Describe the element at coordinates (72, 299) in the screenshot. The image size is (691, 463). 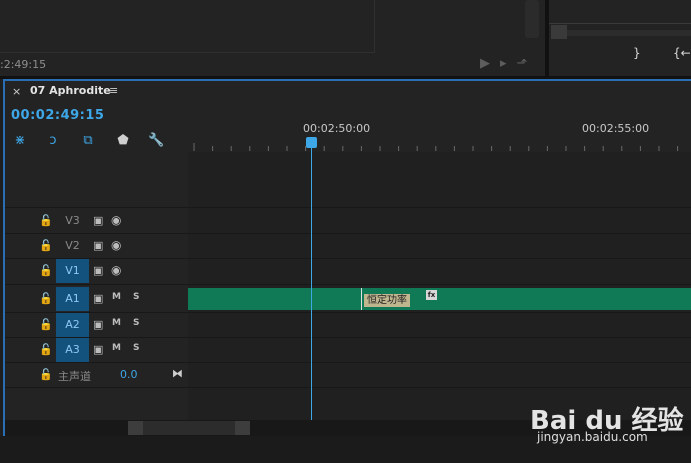
I see `track-target-a1: A1` at that location.